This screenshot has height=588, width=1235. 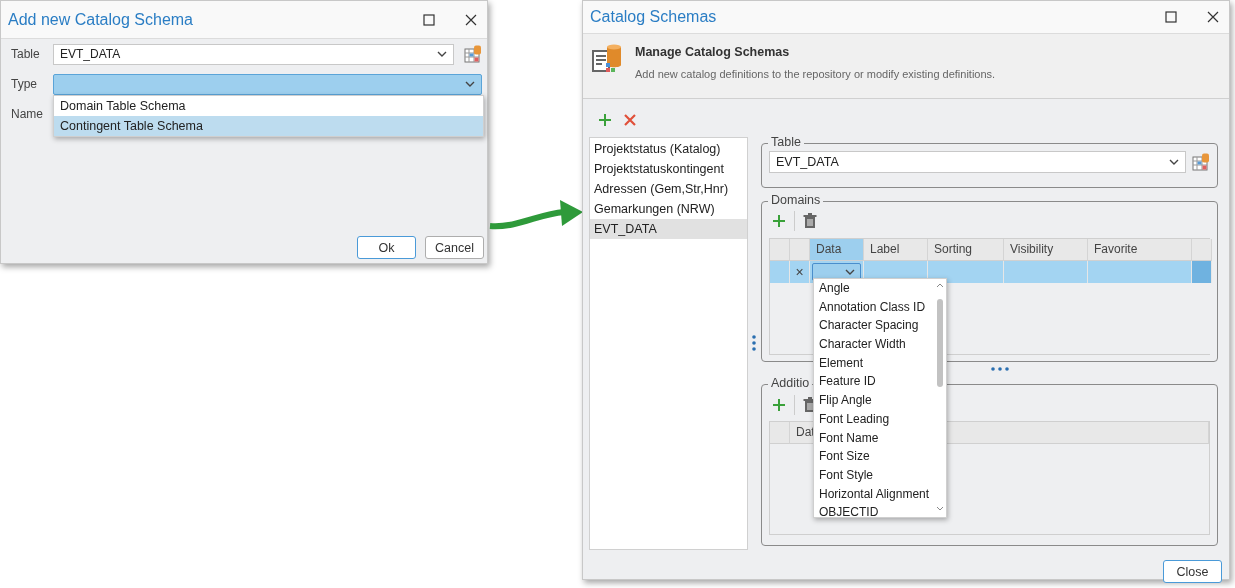 I want to click on database-table-icon, so click(x=607, y=59).